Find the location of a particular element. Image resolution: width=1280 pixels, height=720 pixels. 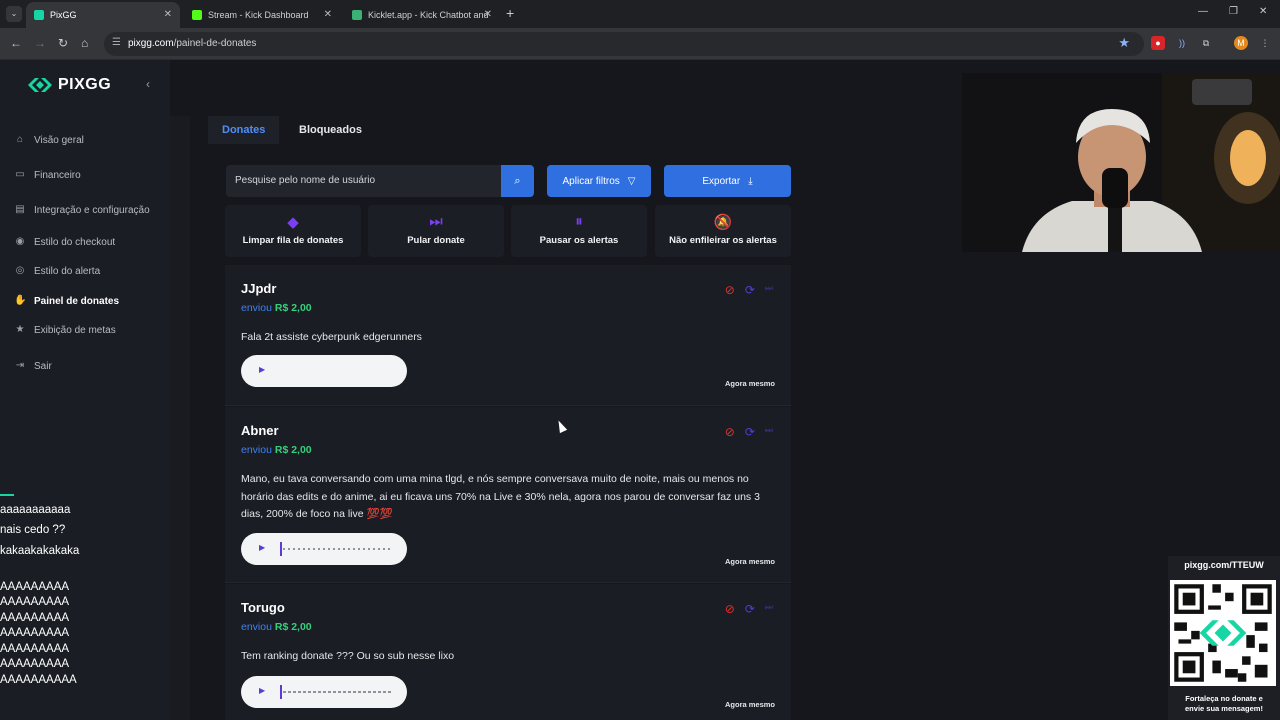

qr-footer-line: envie sua mensagem! is located at coordinates (1224, 708).